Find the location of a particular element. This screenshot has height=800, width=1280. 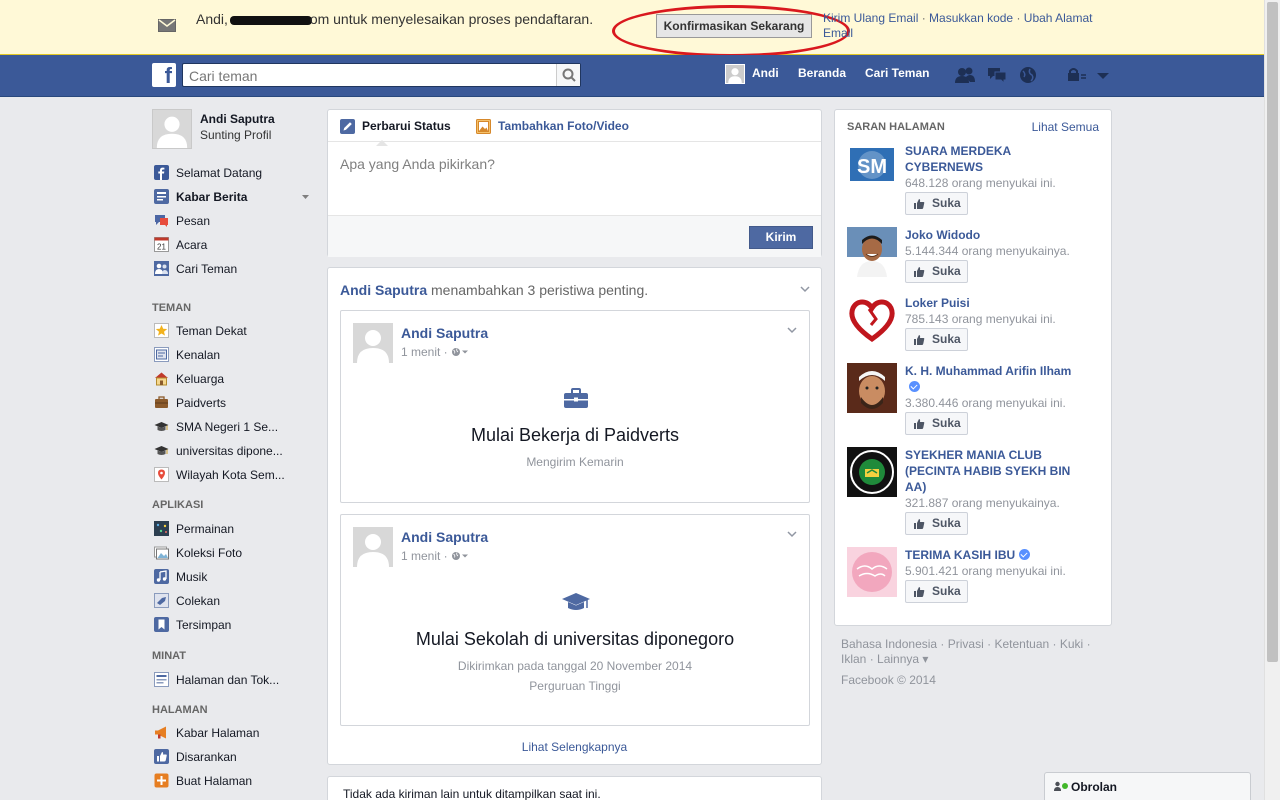

post-button: Kirim is located at coordinates (781, 237).